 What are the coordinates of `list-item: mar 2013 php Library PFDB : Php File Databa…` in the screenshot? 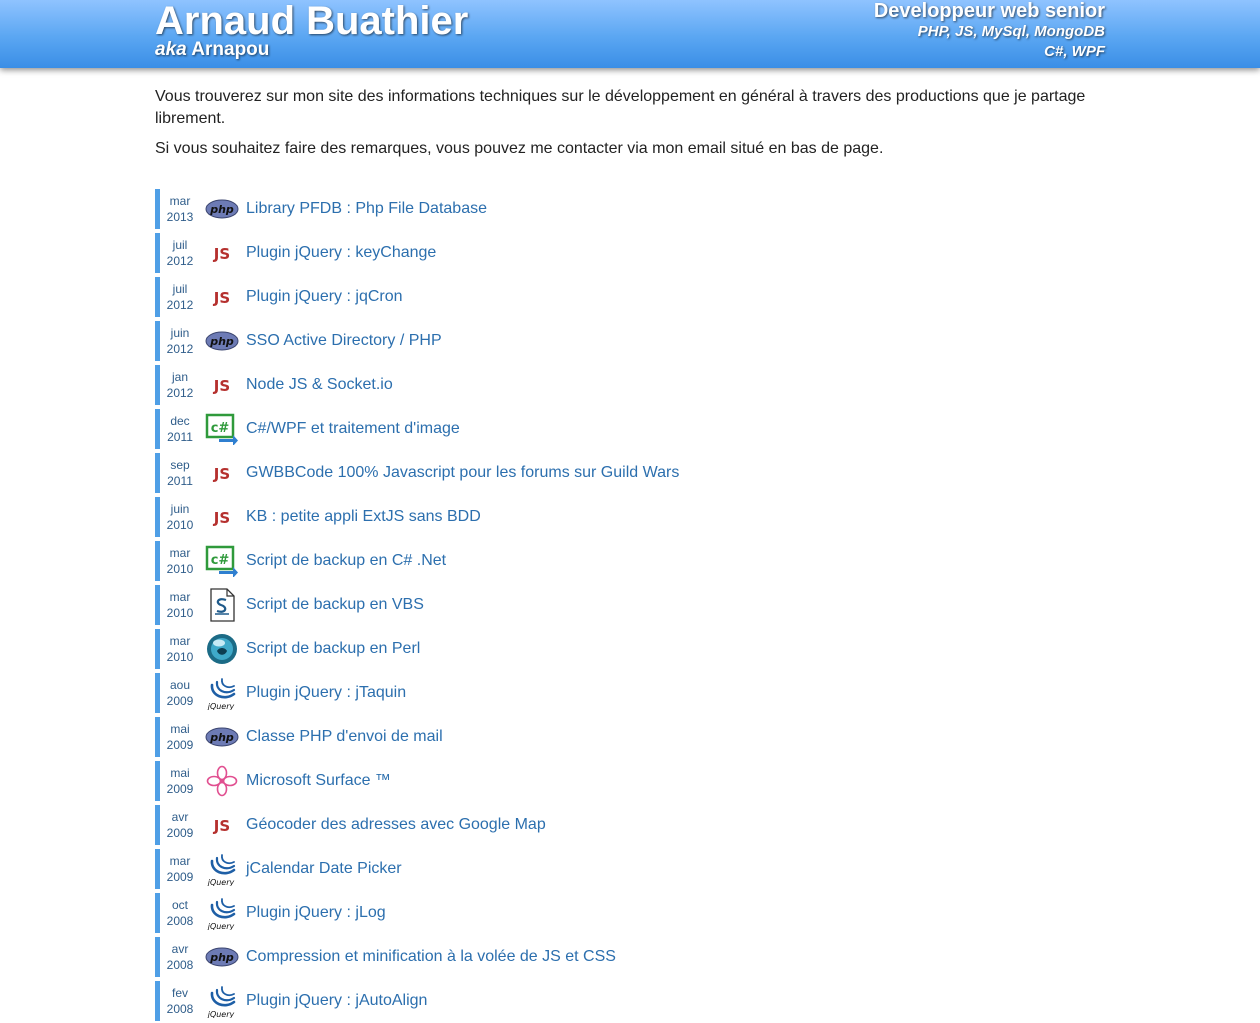 It's located at (605, 209).